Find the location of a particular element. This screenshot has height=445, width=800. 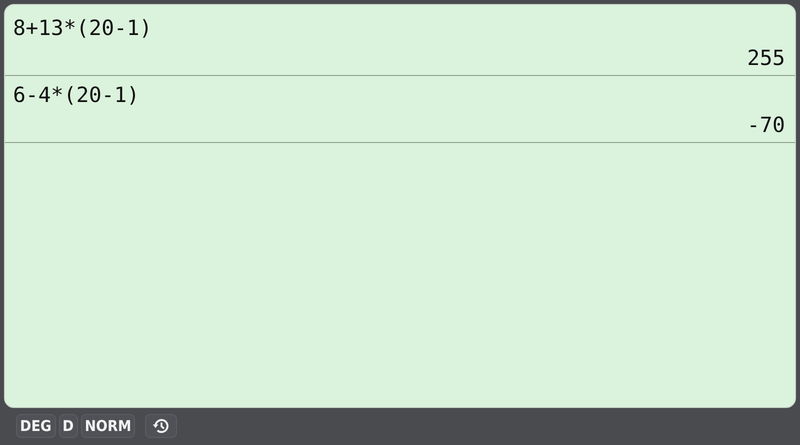

result-text: -70 is located at coordinates (766, 125).